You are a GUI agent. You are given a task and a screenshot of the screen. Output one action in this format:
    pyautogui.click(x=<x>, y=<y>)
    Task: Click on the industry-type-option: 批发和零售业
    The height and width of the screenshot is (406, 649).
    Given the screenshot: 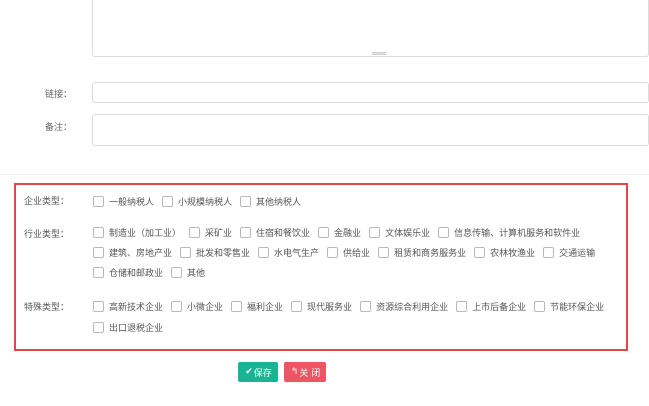 What is the action you would take?
    pyautogui.click(x=215, y=252)
    